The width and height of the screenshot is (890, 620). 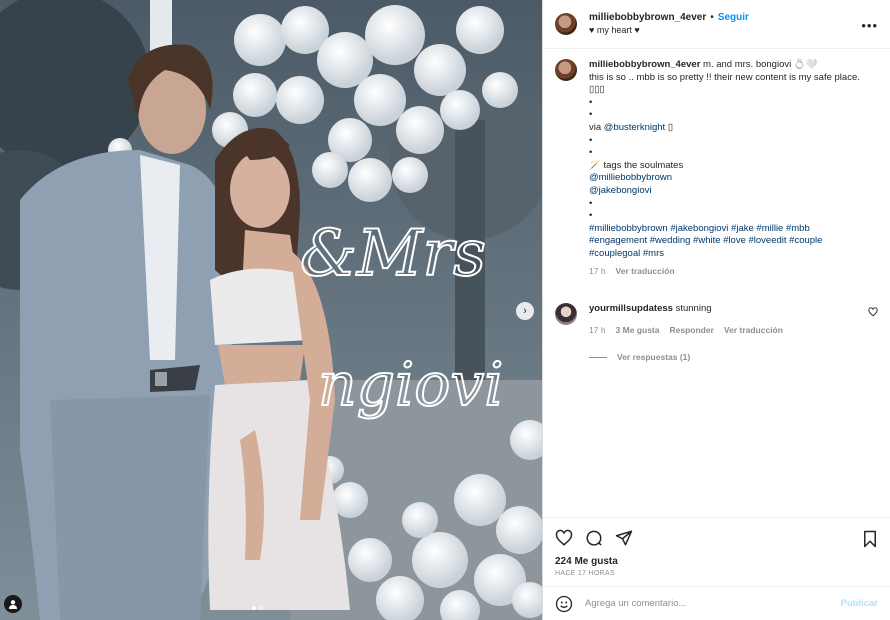 I want to click on reply-button: Responder, so click(x=691, y=330).